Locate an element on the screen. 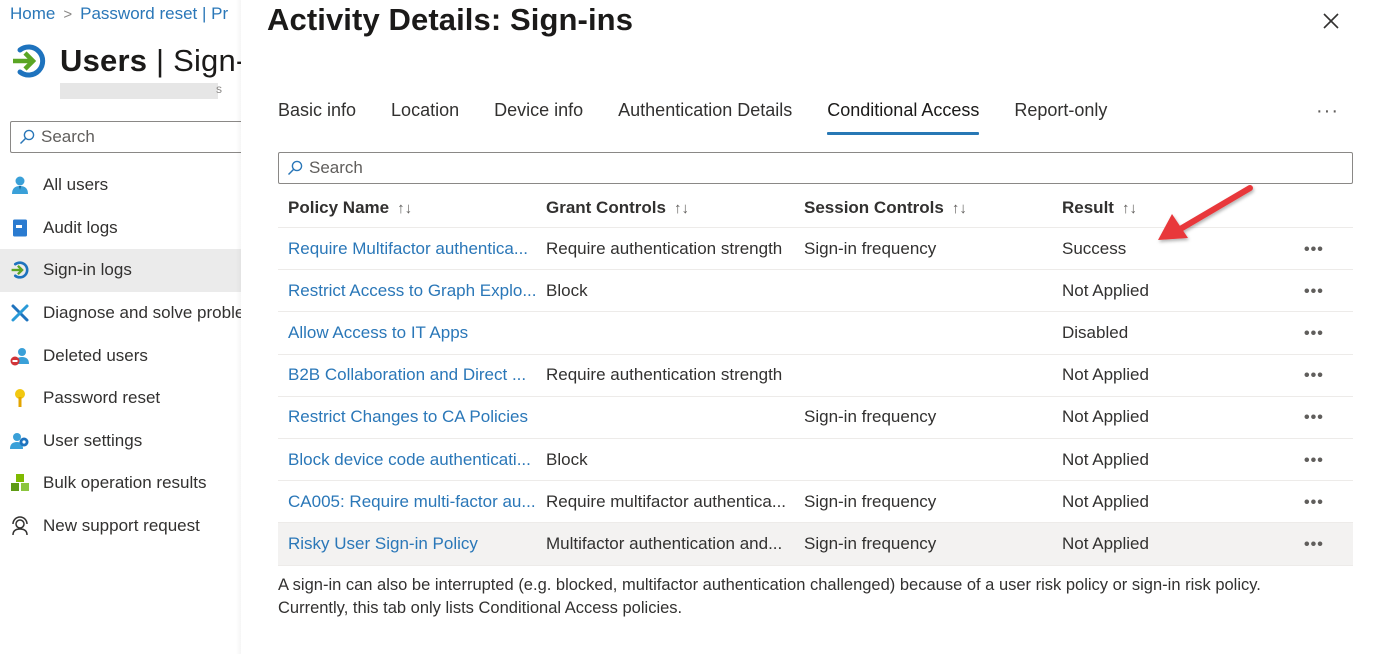  nav-item-user-settings: User settings is located at coordinates (120, 441).